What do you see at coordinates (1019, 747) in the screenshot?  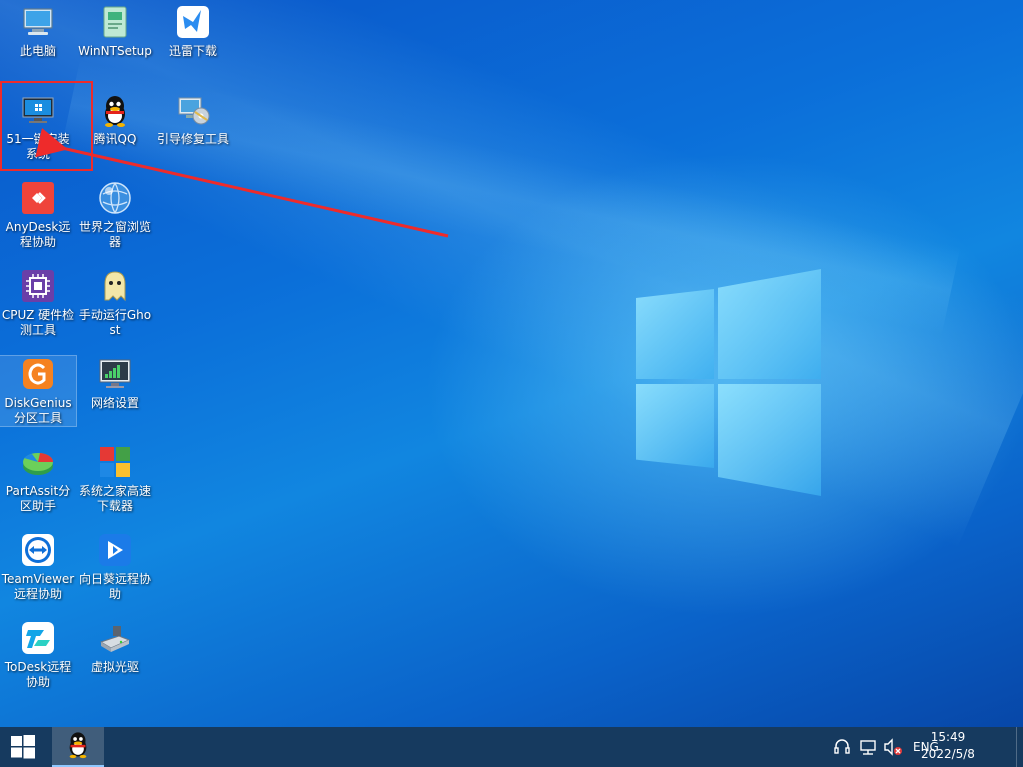 I see `show-desktop-button` at bounding box center [1019, 747].